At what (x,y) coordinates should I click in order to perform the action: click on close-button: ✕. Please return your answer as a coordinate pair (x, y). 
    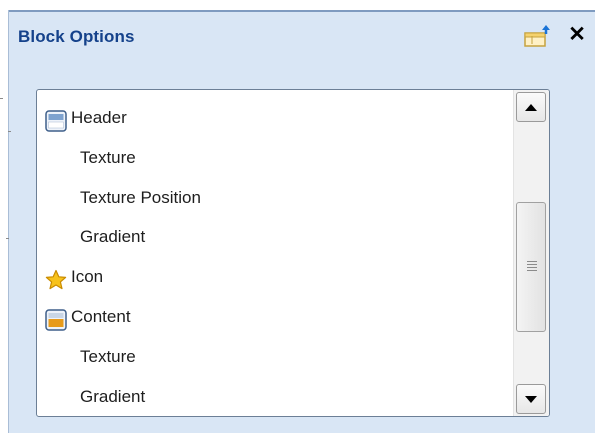
    Looking at the image, I should click on (577, 35).